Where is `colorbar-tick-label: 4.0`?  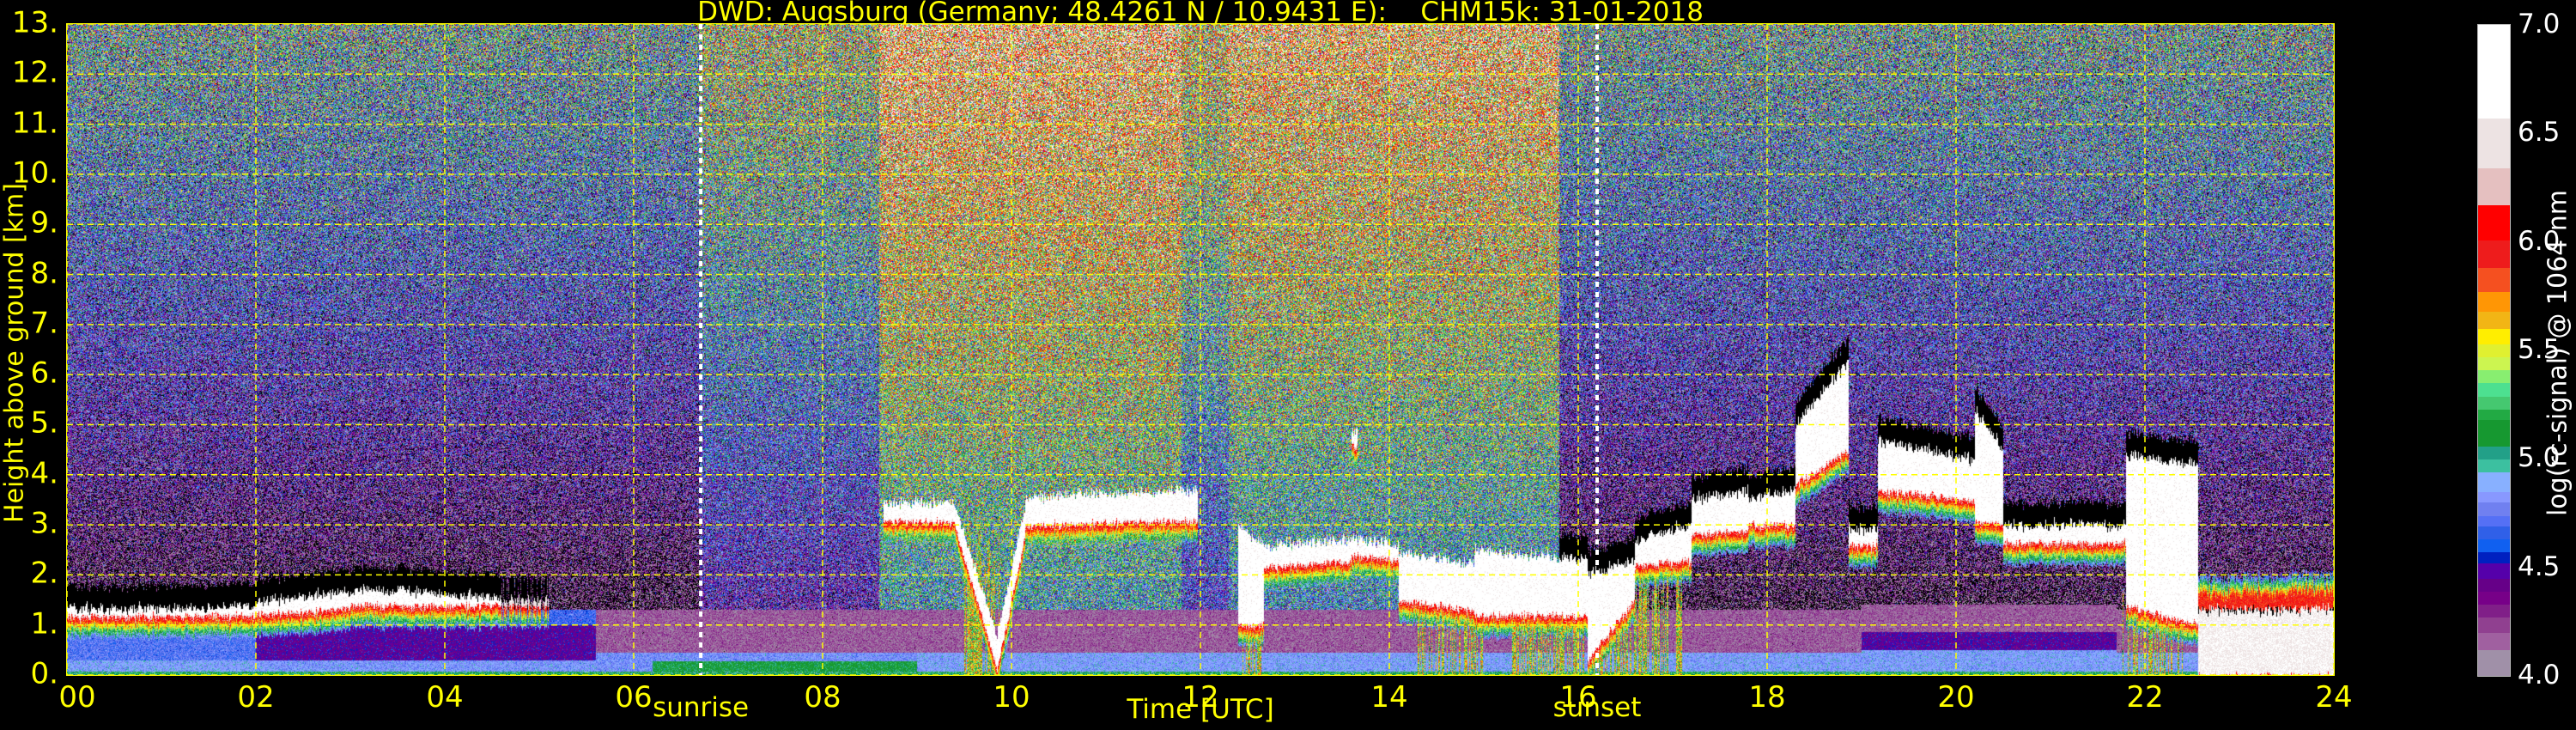 colorbar-tick-label: 4.0 is located at coordinates (2539, 675).